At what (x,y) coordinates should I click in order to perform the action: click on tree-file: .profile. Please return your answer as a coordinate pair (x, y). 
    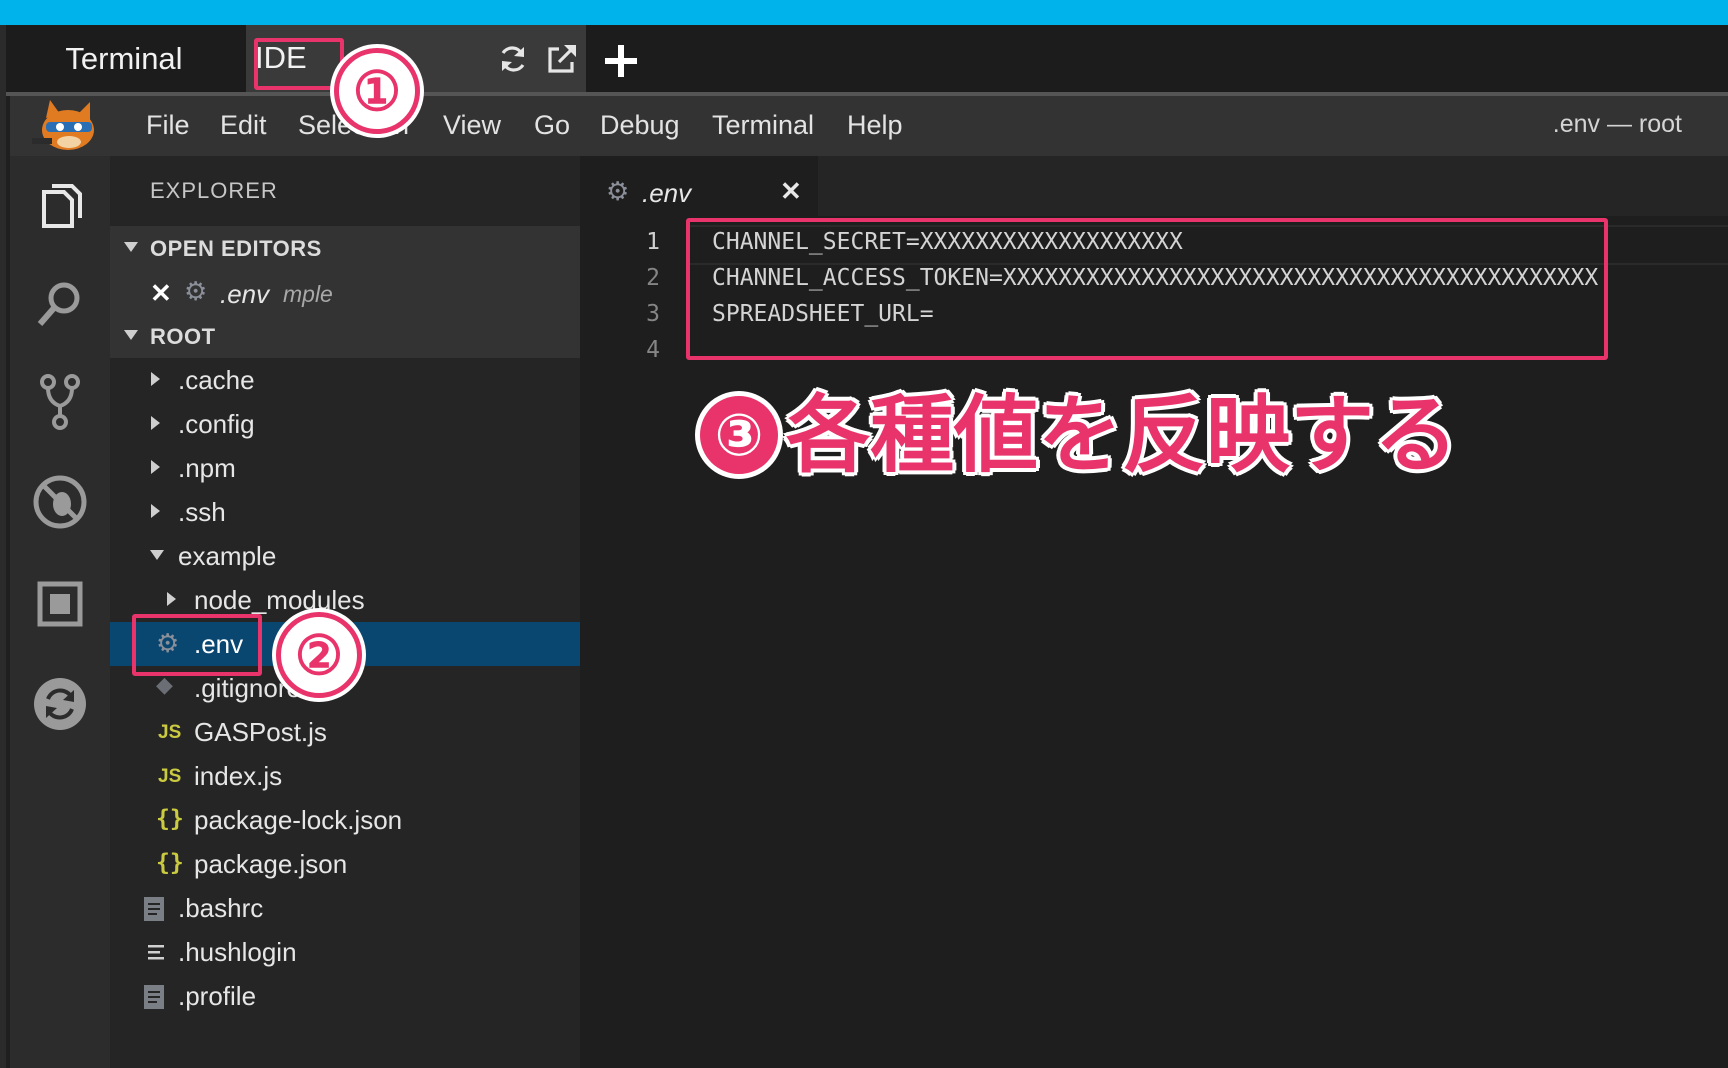
    Looking at the image, I should click on (217, 996).